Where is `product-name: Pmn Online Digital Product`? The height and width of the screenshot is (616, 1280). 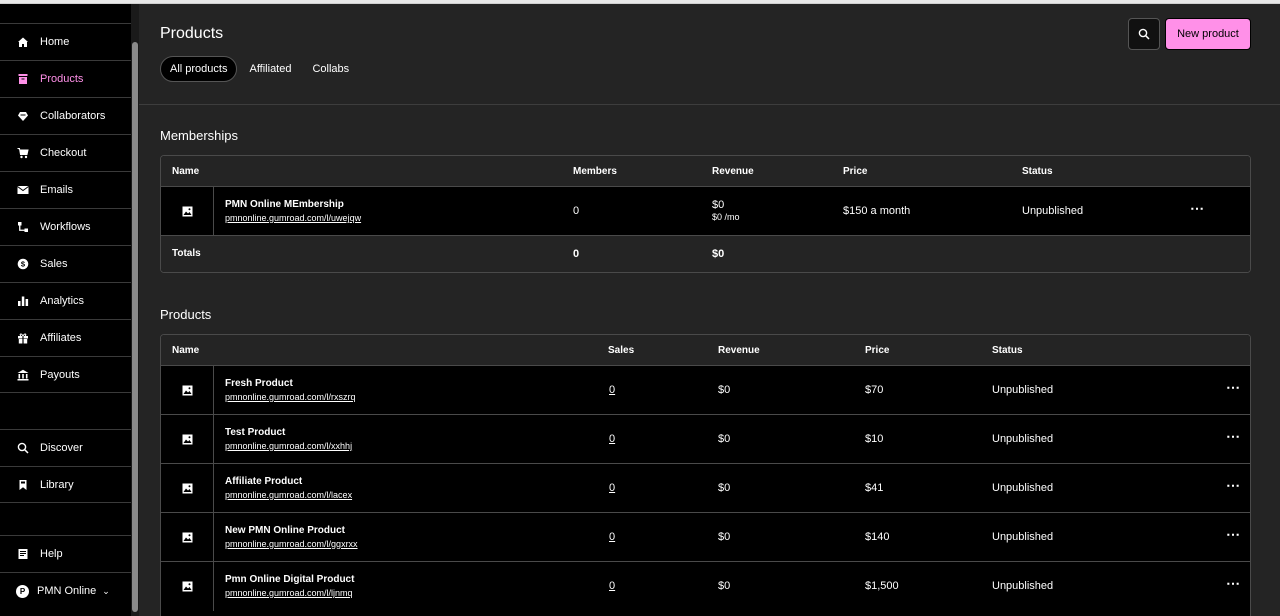 product-name: Pmn Online Digital Product is located at coordinates (289, 579).